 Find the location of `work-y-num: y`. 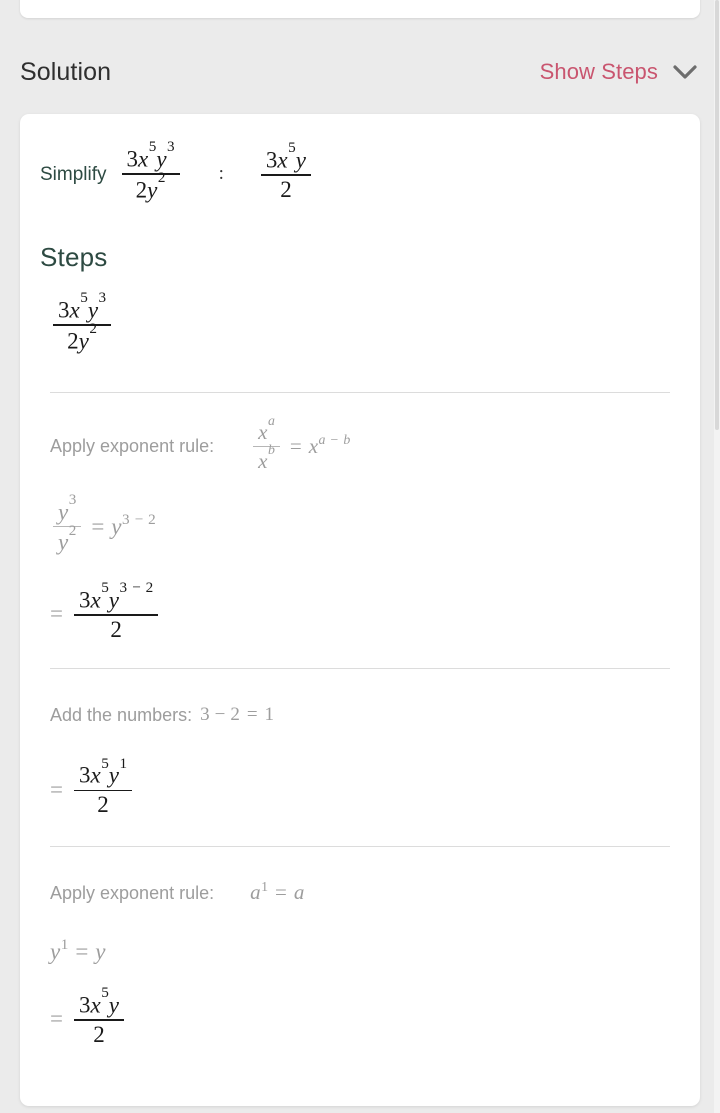

work-y-num: y is located at coordinates (63, 512).